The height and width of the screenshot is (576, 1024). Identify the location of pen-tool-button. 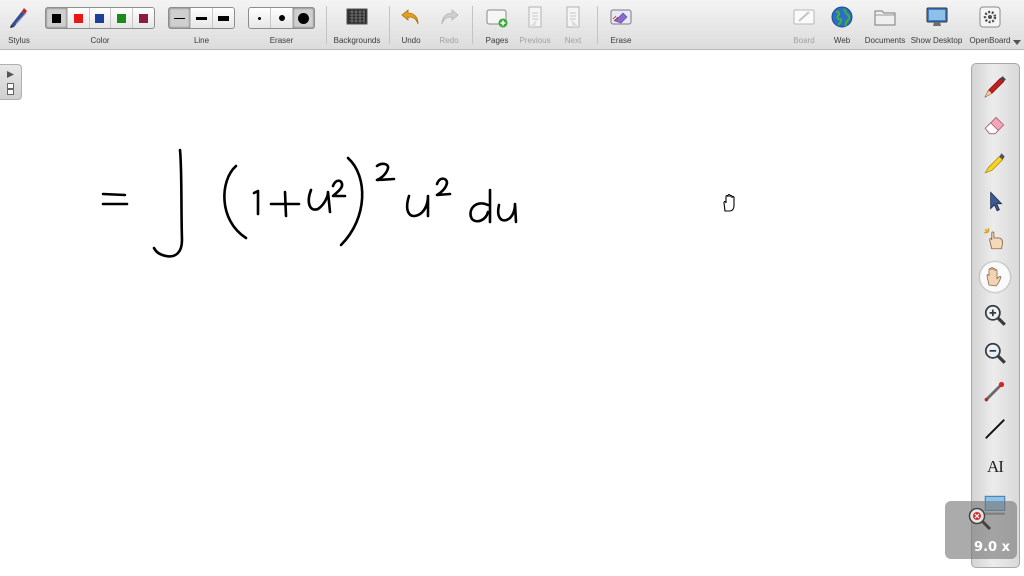
(995, 87).